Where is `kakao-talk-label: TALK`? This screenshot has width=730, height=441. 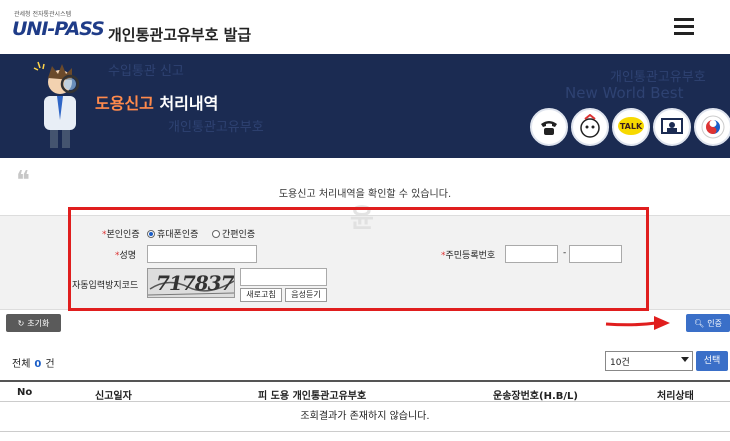
kakao-talk-label: TALK is located at coordinates (631, 126).